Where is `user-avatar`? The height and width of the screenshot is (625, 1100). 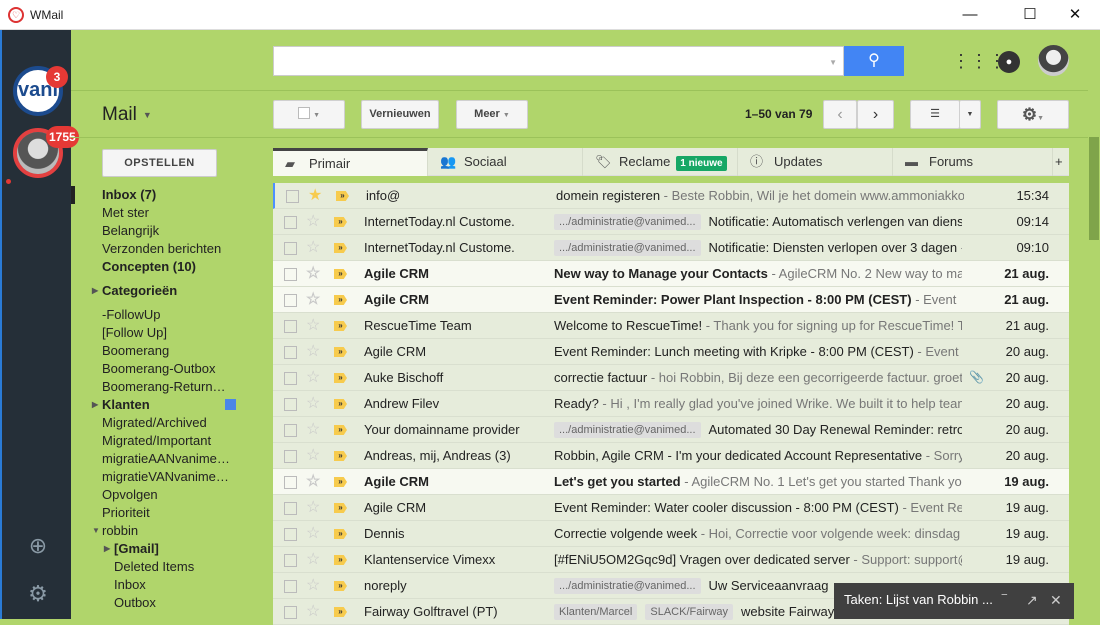 user-avatar is located at coordinates (1053, 60).